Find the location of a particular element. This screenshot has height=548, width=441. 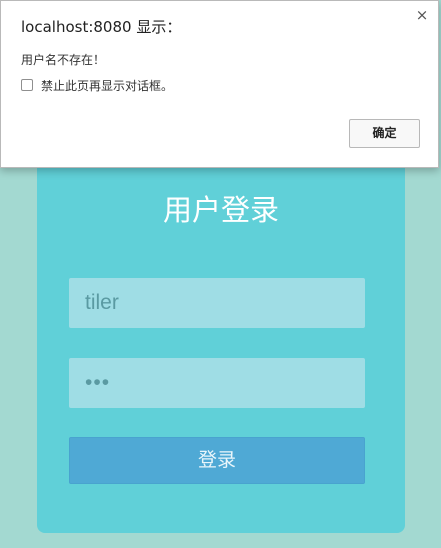

suppress-dialogs-label: 禁止此页再显示对话框。 is located at coordinates (107, 85).